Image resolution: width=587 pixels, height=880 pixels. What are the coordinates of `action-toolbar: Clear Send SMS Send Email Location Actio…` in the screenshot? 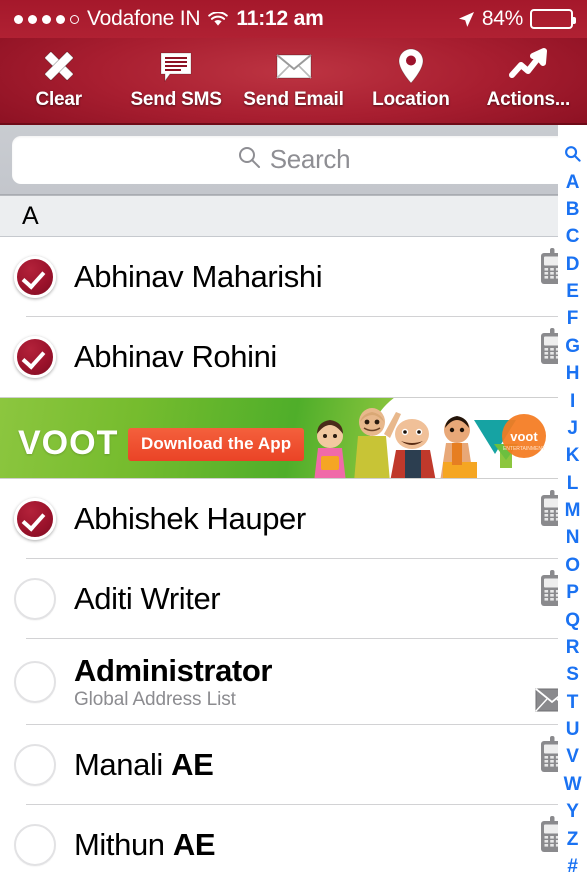 It's located at (293, 81).